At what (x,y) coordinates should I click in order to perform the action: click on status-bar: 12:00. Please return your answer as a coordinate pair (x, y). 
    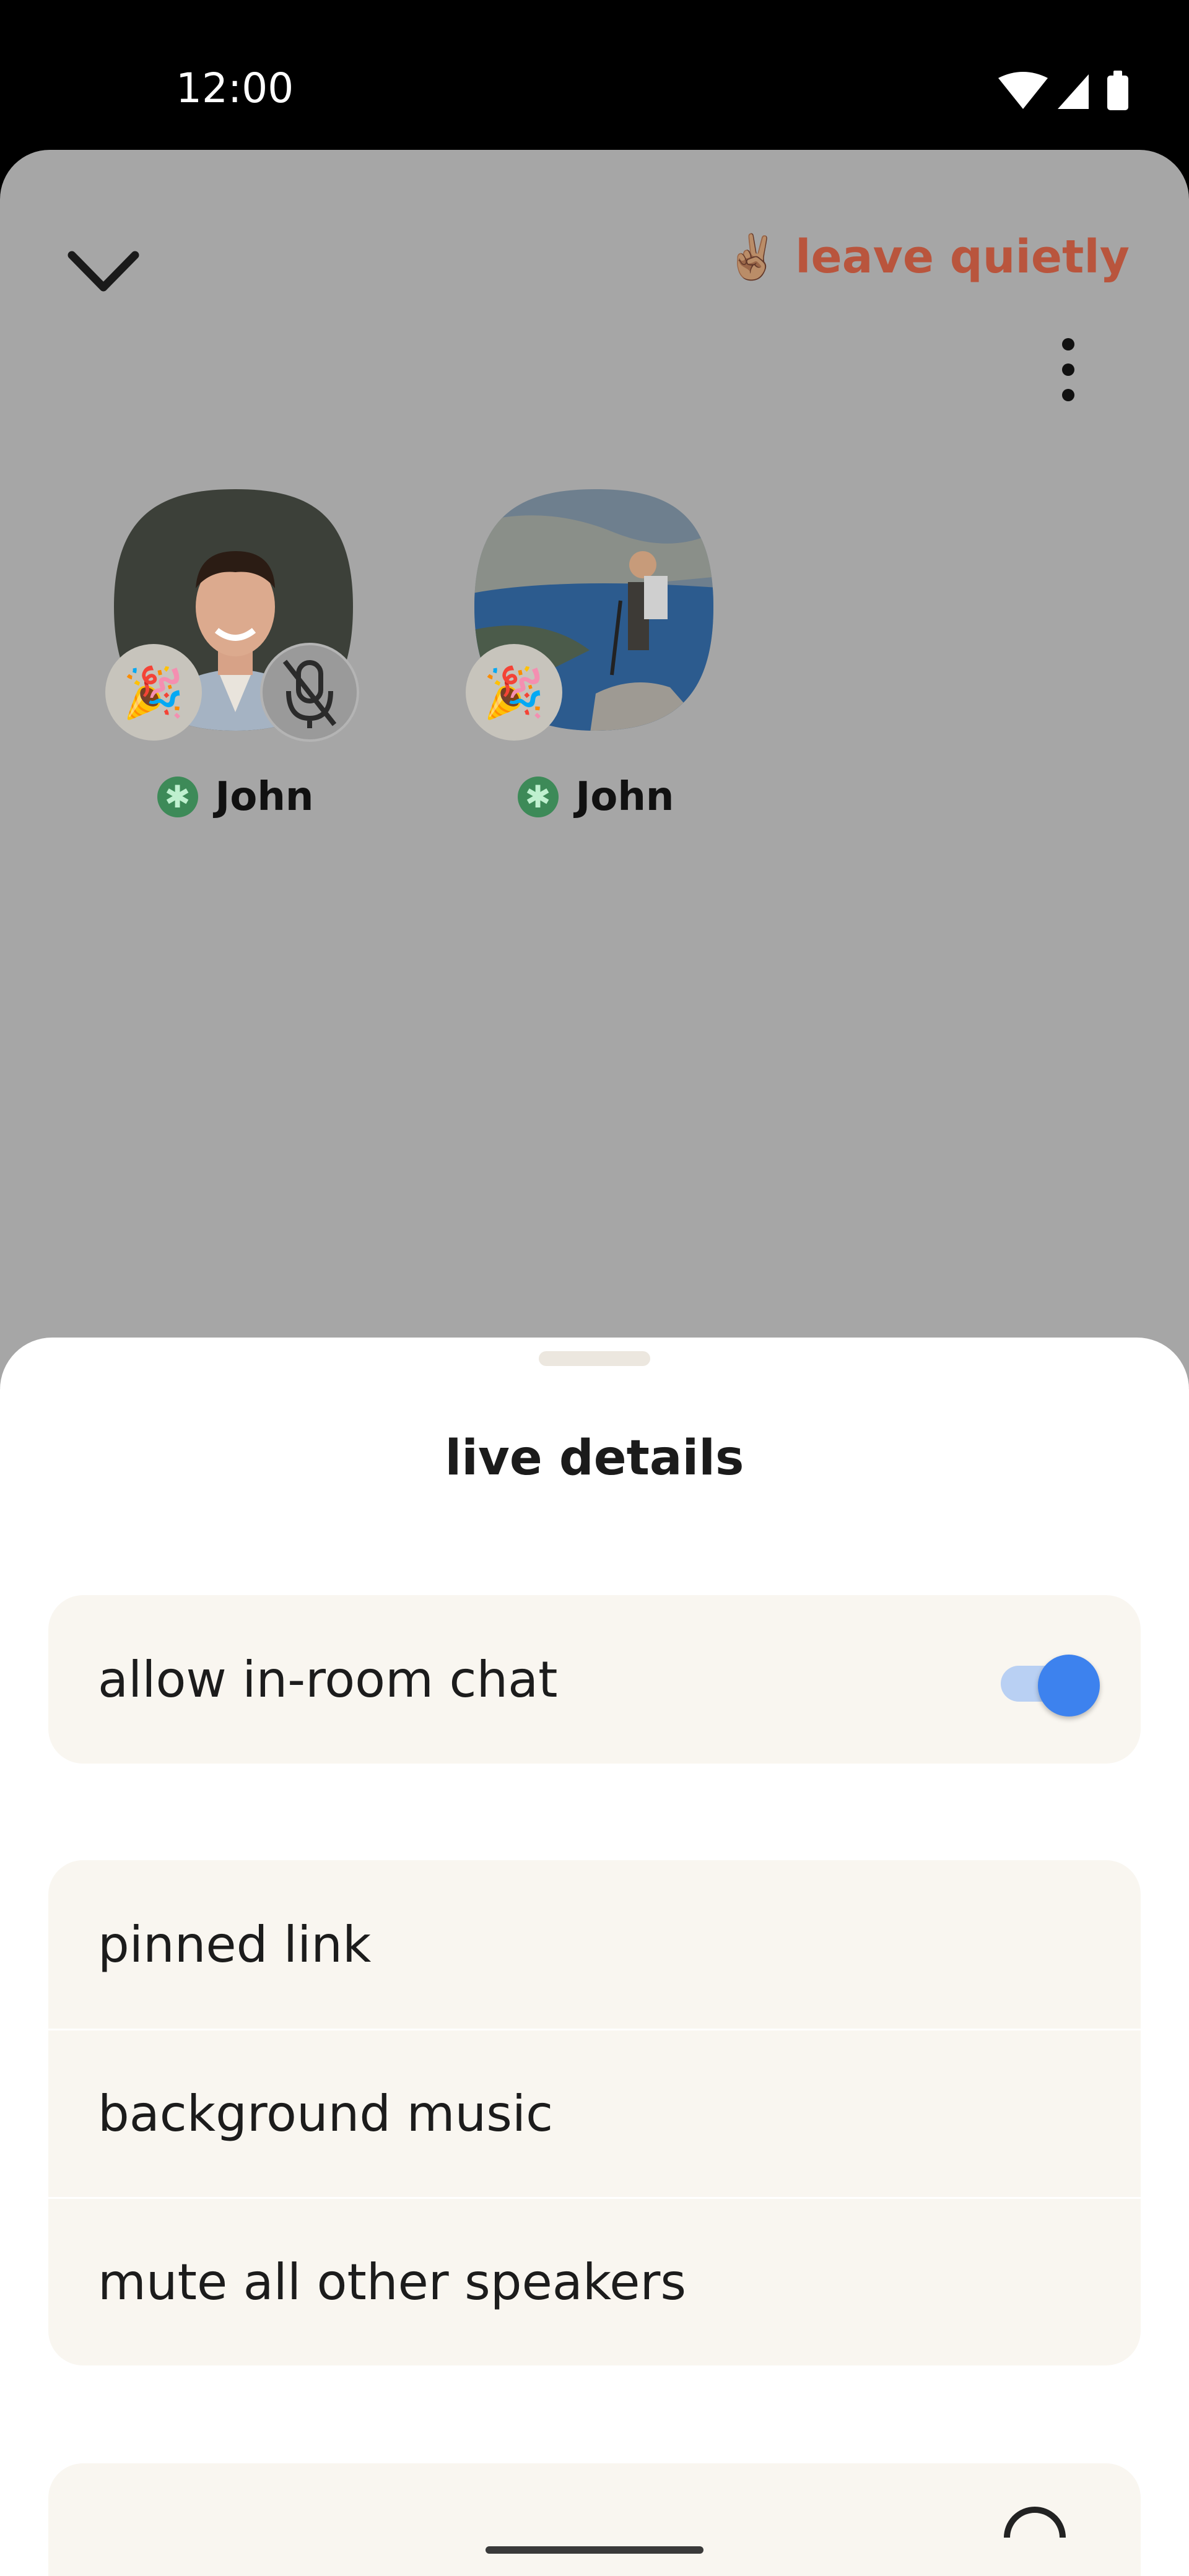
    Looking at the image, I should click on (594, 74).